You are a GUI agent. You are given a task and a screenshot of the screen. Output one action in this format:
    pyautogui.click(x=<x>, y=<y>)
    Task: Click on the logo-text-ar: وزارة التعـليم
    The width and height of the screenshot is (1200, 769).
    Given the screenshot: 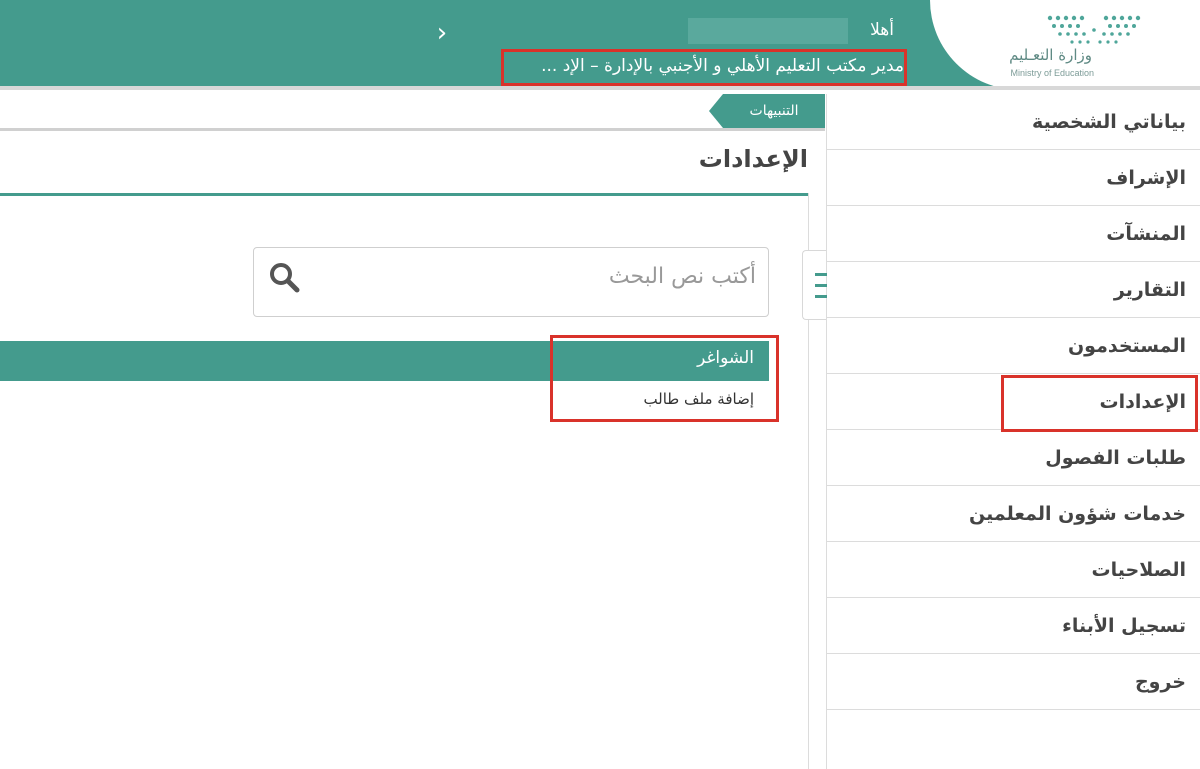 What is the action you would take?
    pyautogui.click(x=1050, y=55)
    